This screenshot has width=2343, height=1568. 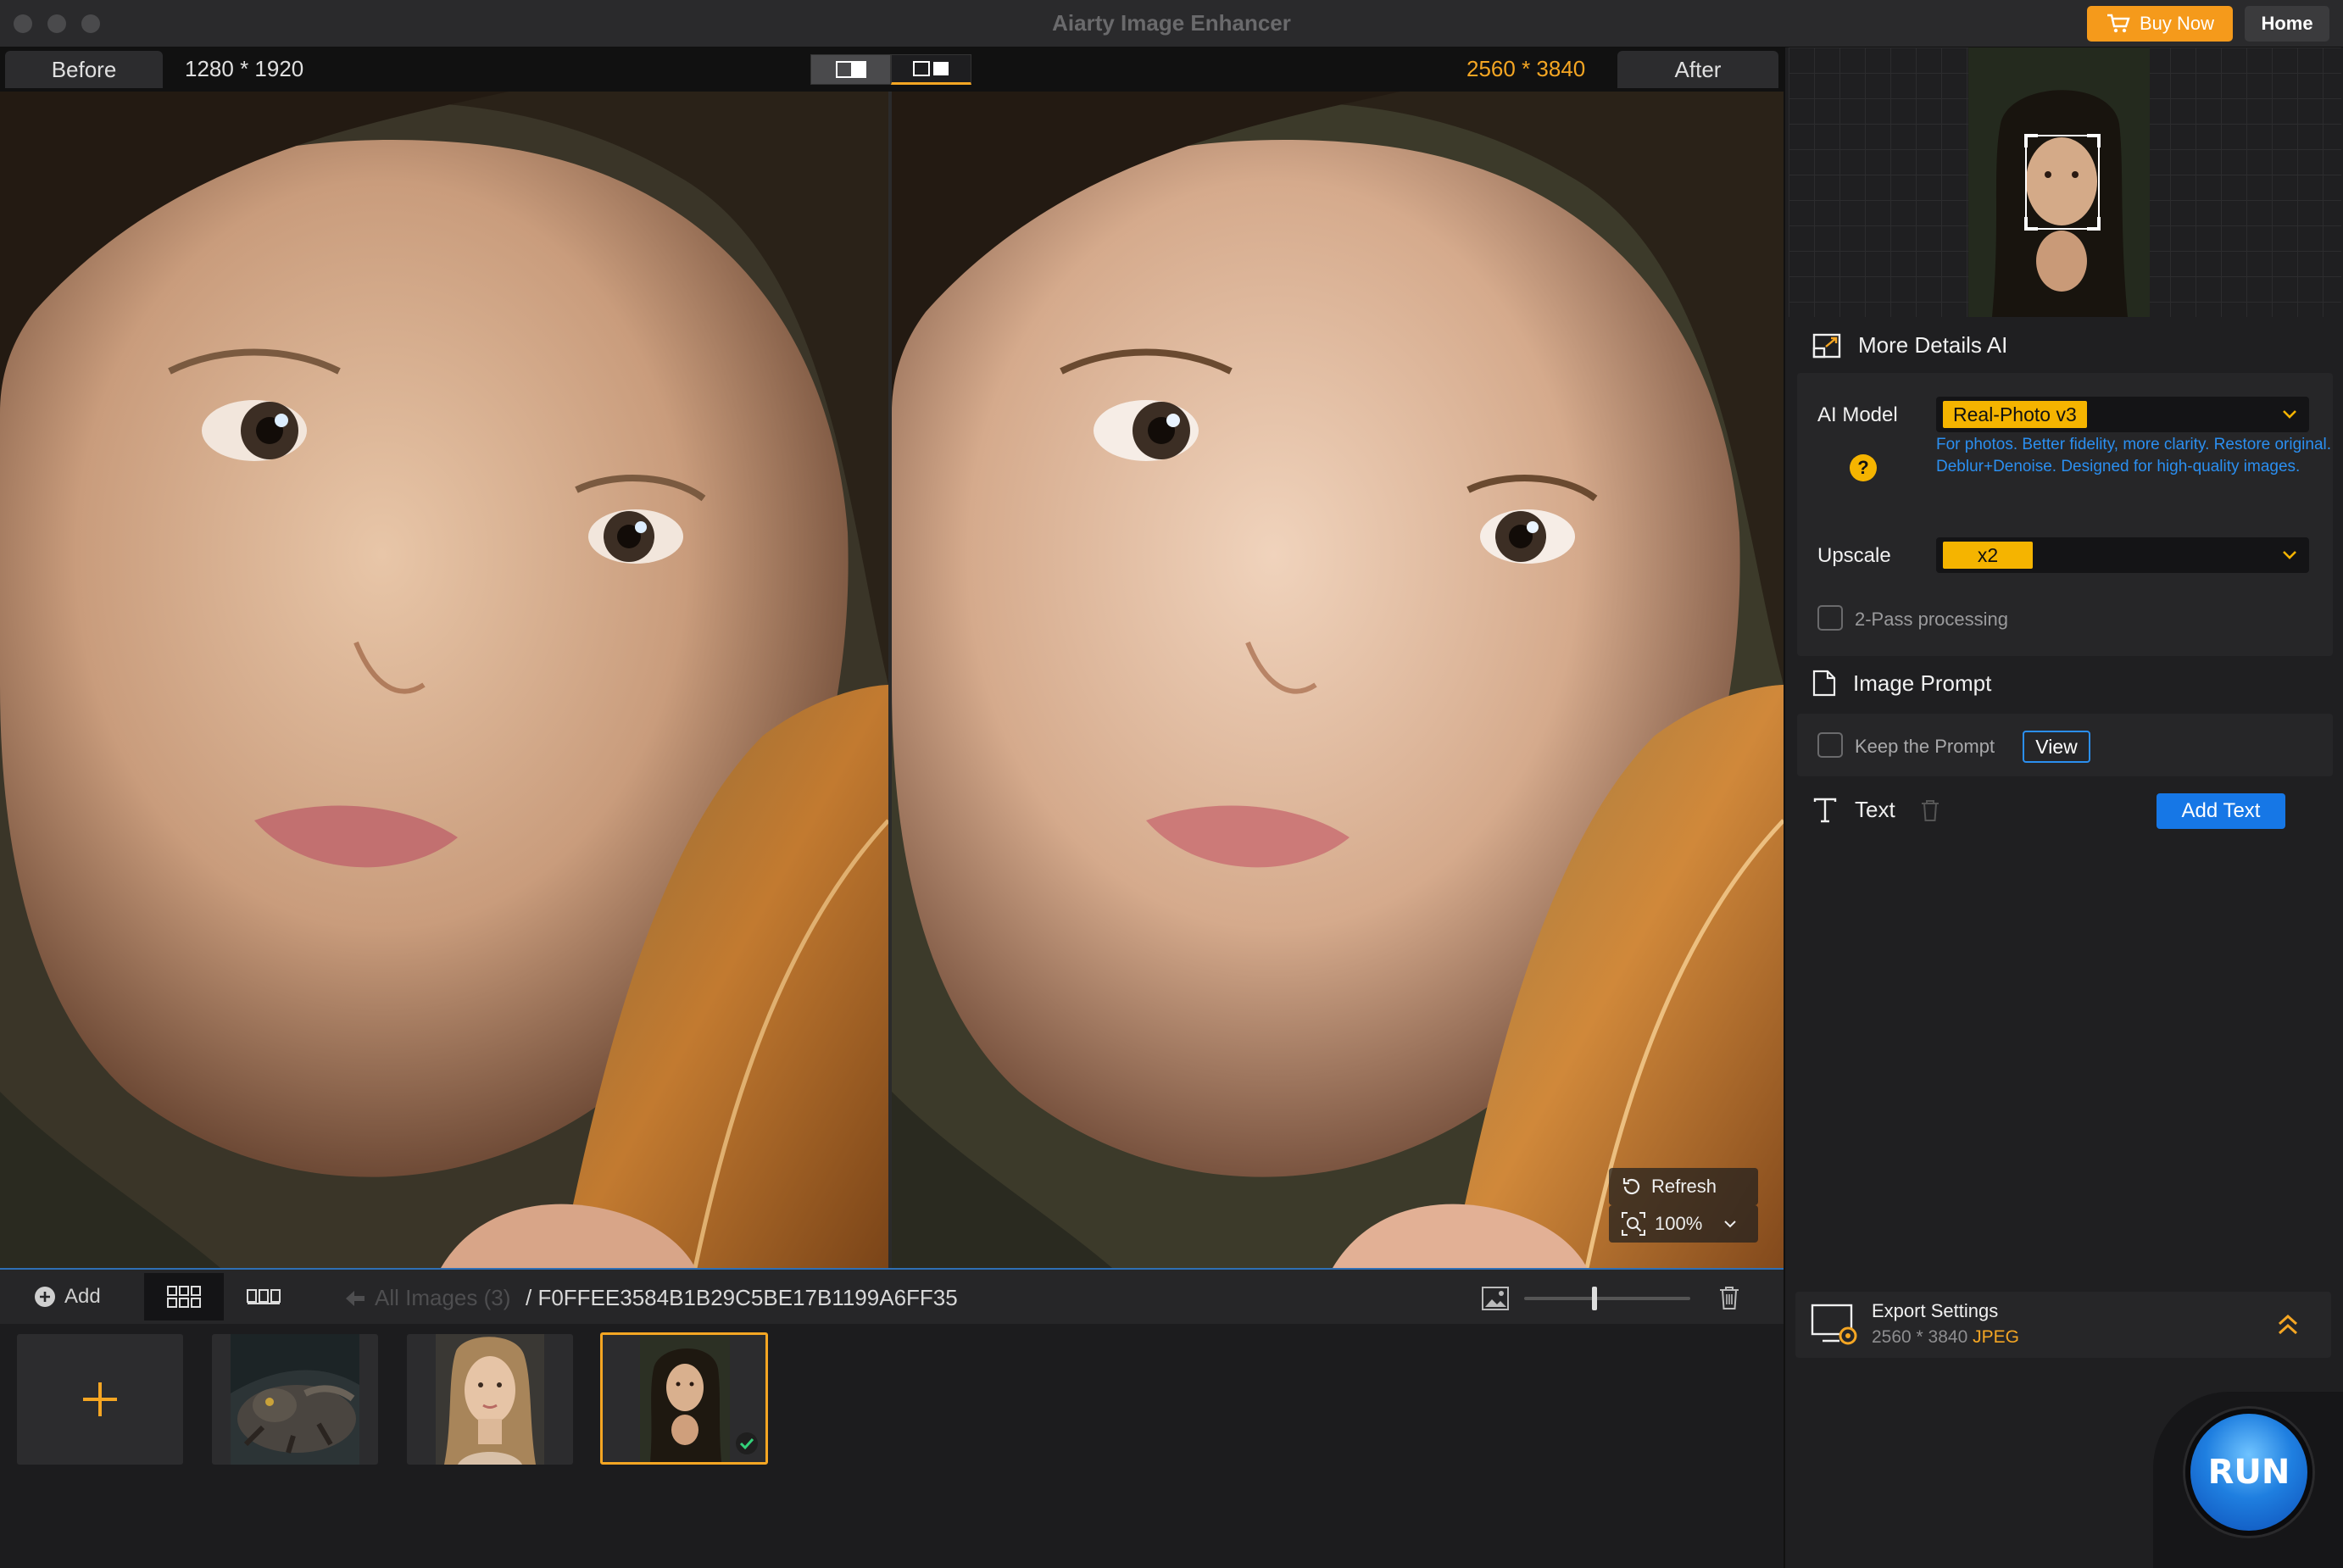 I want to click on creature-thumbnail-image, so click(x=295, y=1399).